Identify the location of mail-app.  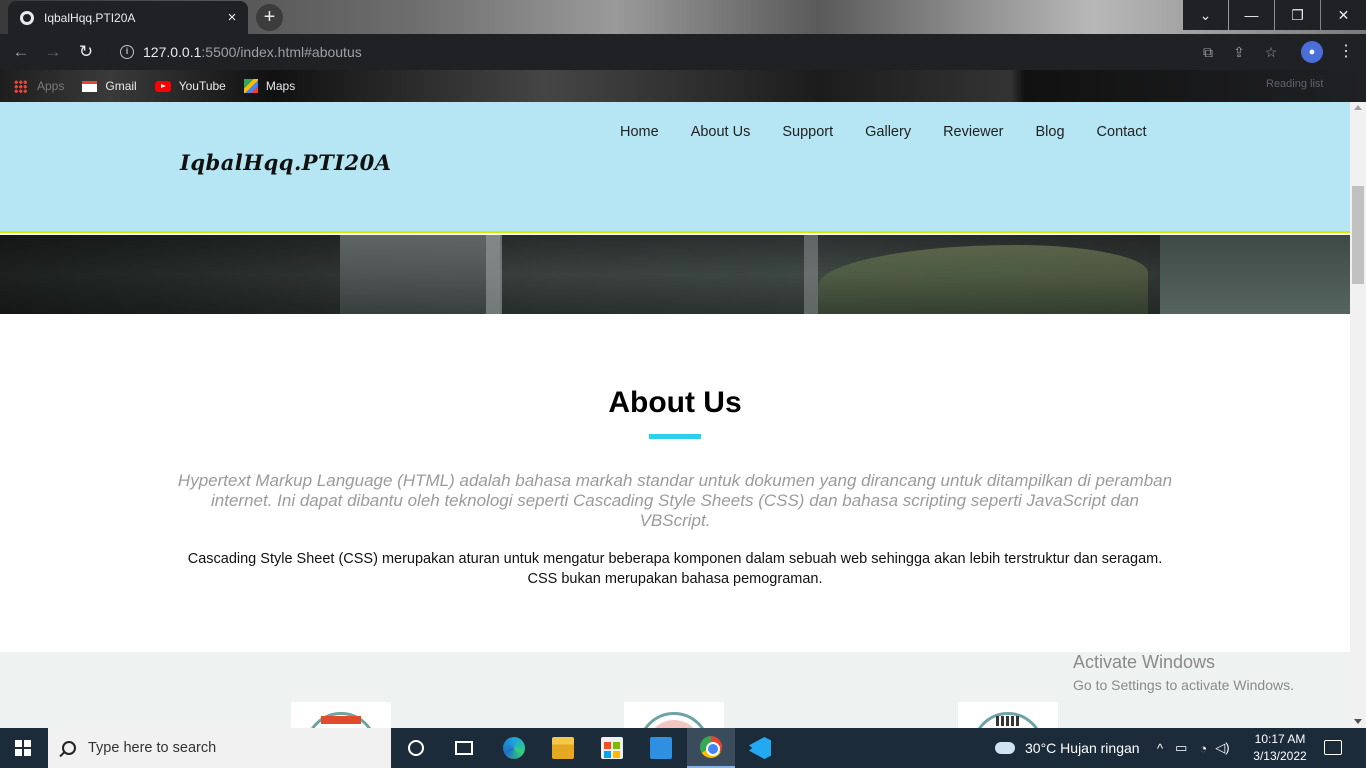
(661, 748).